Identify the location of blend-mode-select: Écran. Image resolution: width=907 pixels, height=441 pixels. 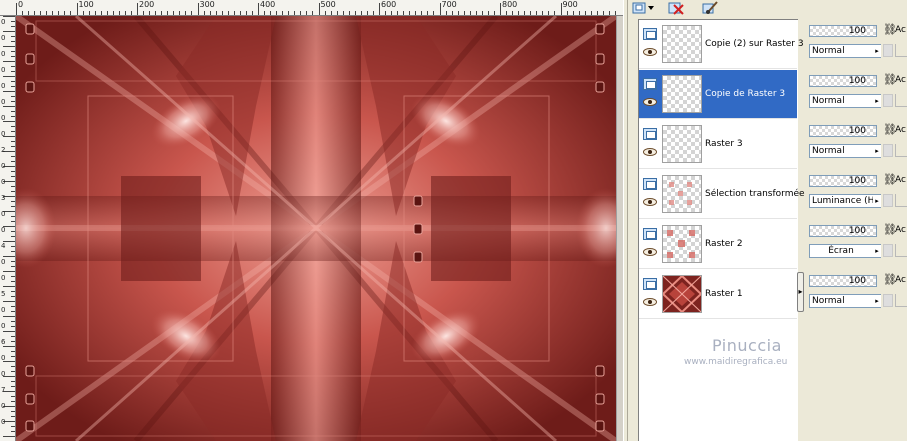
(845, 251).